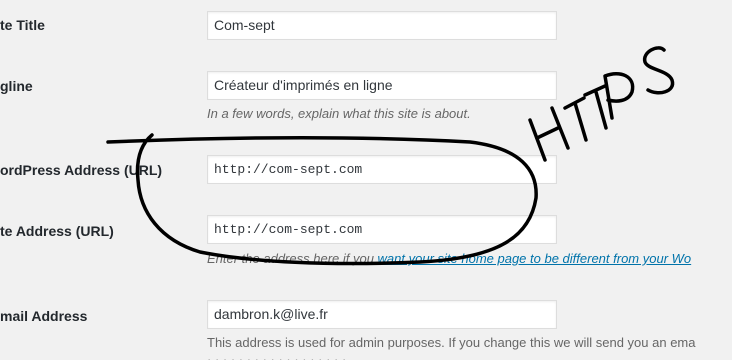 This screenshot has height=360, width=732. I want to click on site-address-description-text: Enter the address here if you, so click(292, 258).